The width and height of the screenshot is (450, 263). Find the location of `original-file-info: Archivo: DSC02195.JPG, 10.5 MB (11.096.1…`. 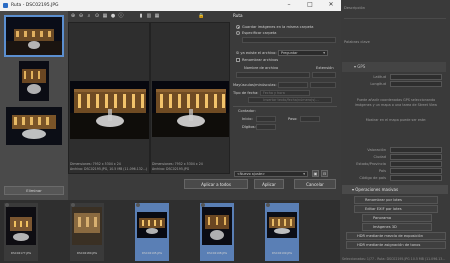

original-file-info: Archivo: DSC02195.JPG, 10.5 MB (11.096.1… is located at coordinates (109, 169).